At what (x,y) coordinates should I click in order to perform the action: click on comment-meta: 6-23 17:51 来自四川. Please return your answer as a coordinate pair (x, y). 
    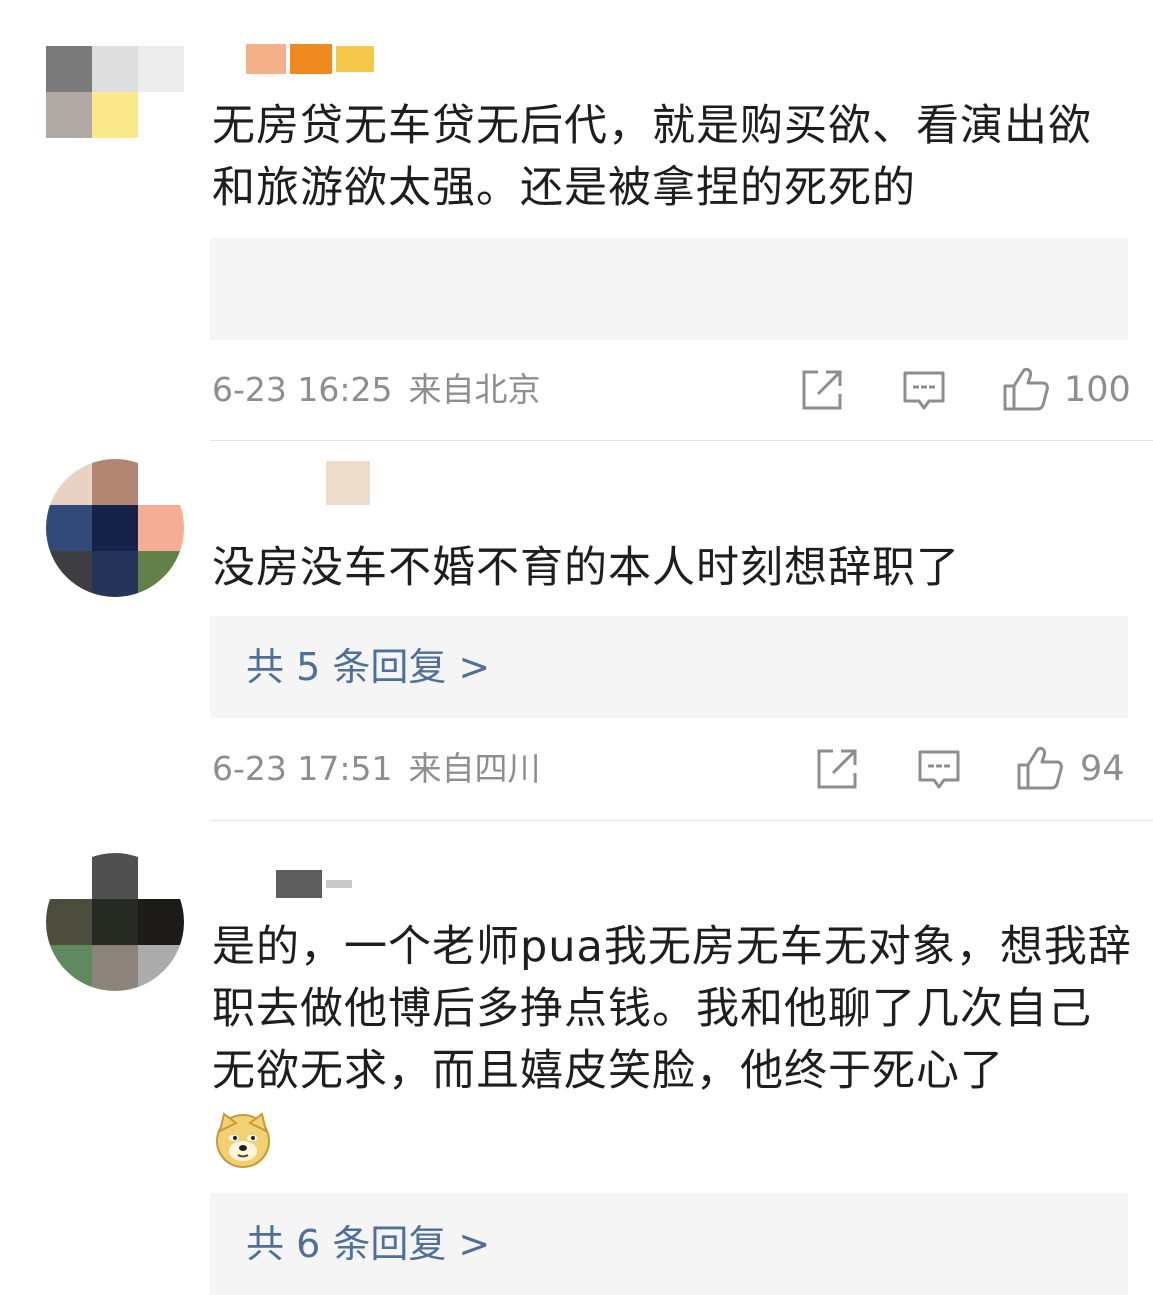
    Looking at the image, I should click on (376, 769).